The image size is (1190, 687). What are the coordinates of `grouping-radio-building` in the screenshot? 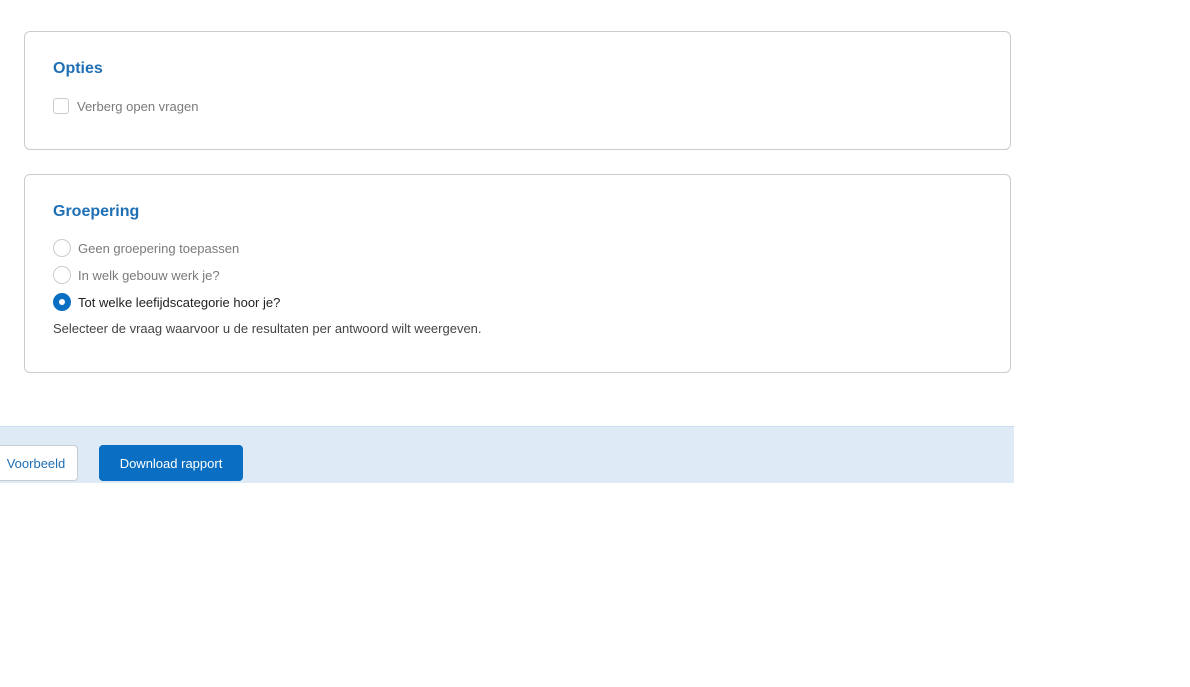 It's located at (62, 275).